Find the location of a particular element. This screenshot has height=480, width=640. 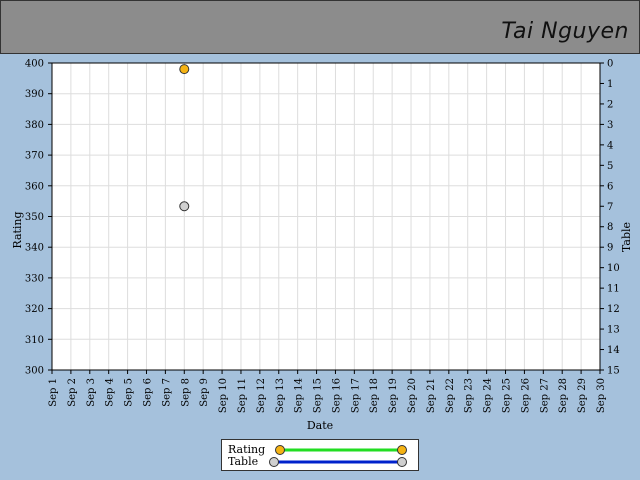

y-right-axis-title: Table is located at coordinates (626, 237).